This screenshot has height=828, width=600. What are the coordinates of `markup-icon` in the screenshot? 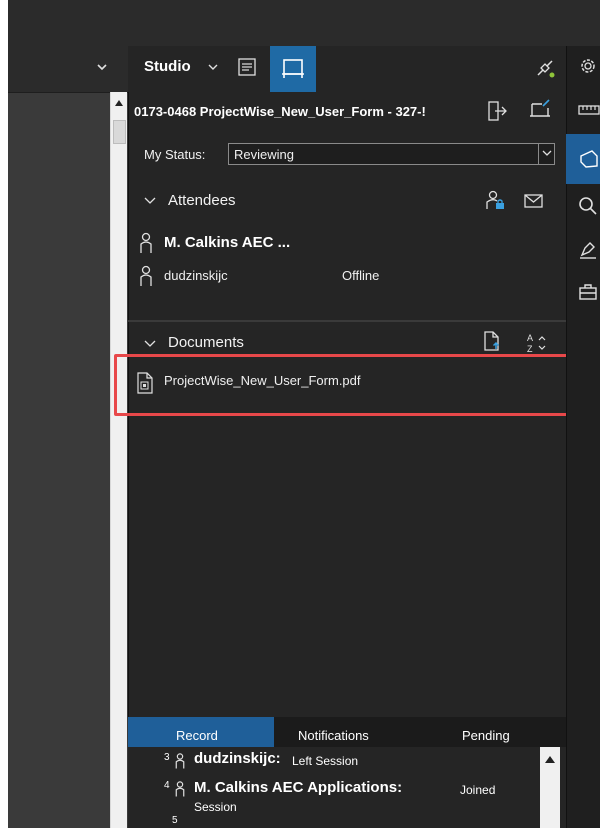 It's located at (588, 250).